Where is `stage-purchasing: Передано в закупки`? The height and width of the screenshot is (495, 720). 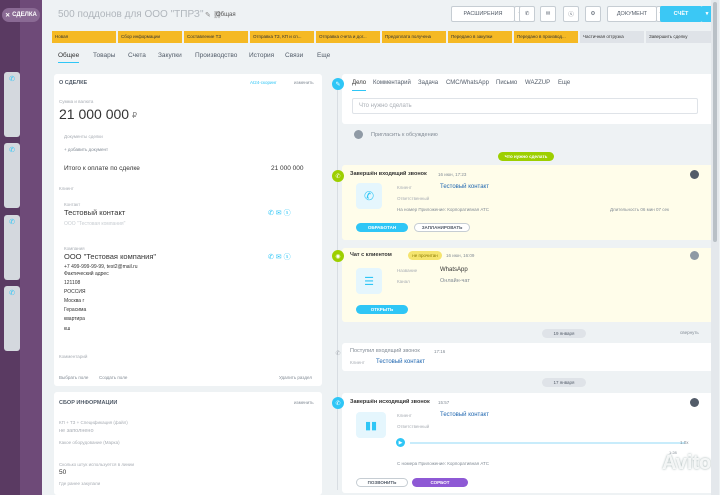
stage-purchasing: Передано в закупки is located at coordinates (480, 37).